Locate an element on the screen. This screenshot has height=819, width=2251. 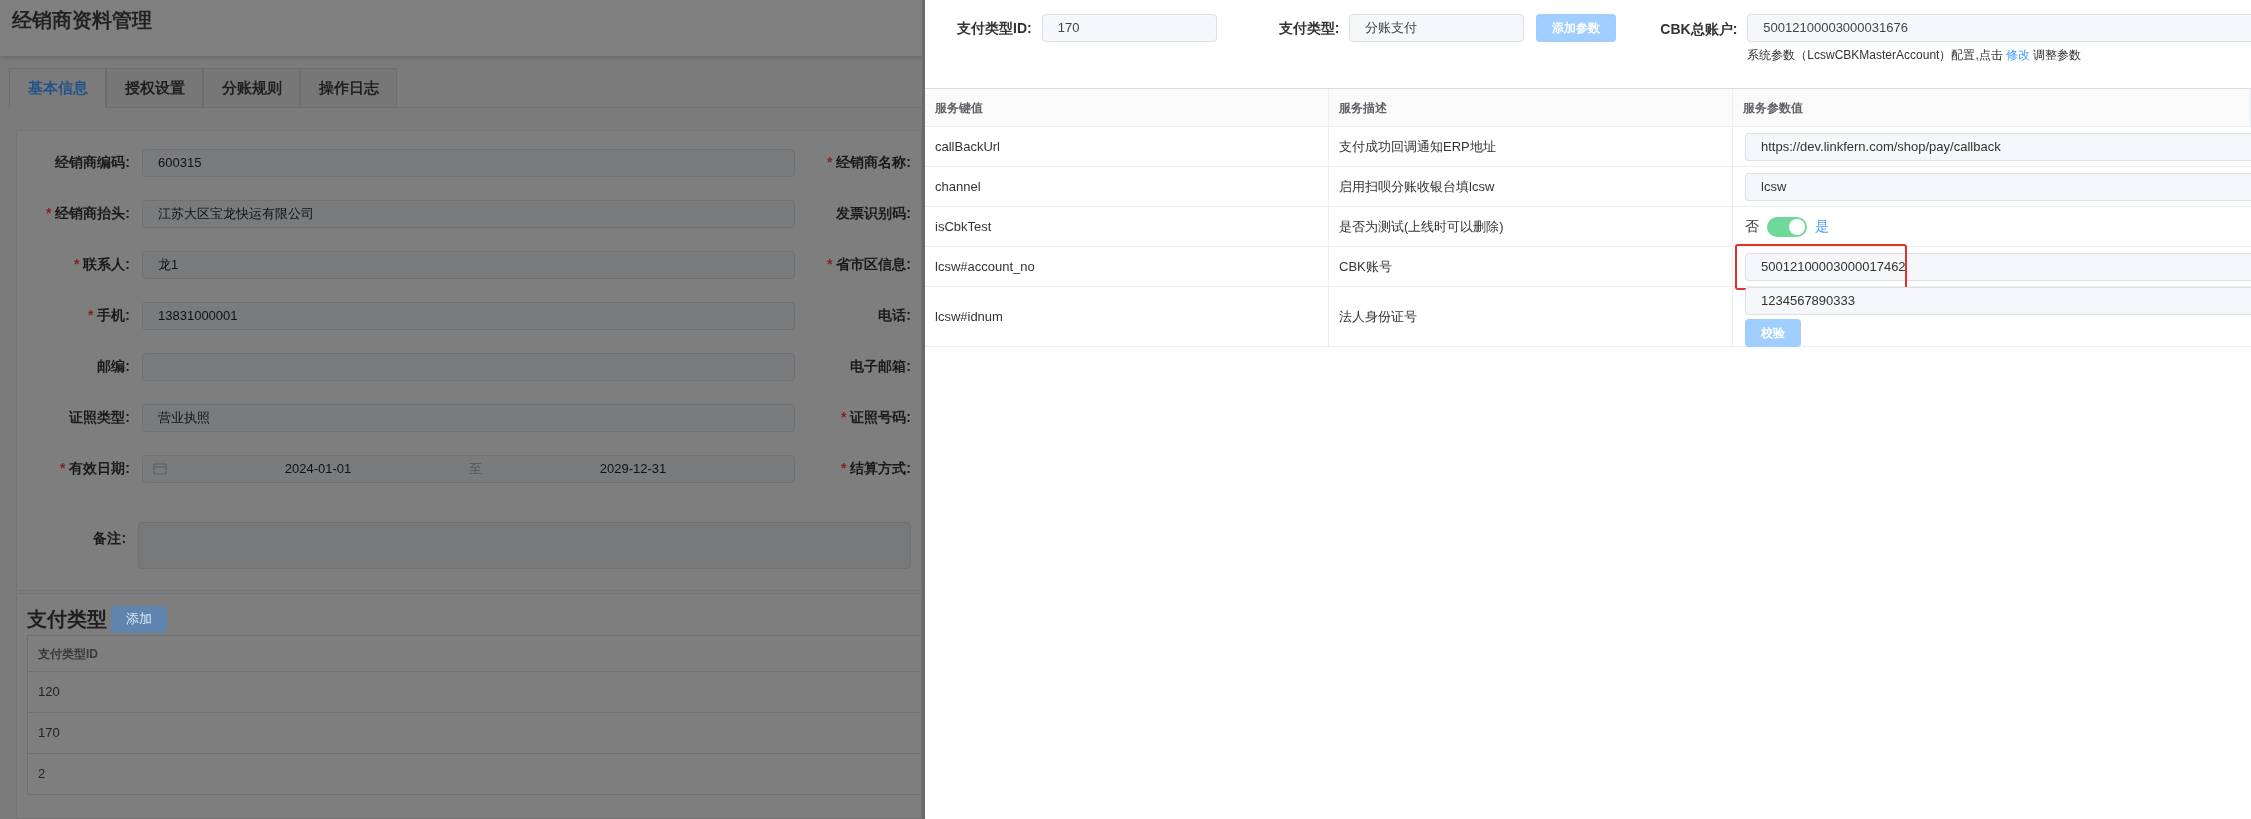
field-label: 经销商编码: is located at coordinates (92, 162).